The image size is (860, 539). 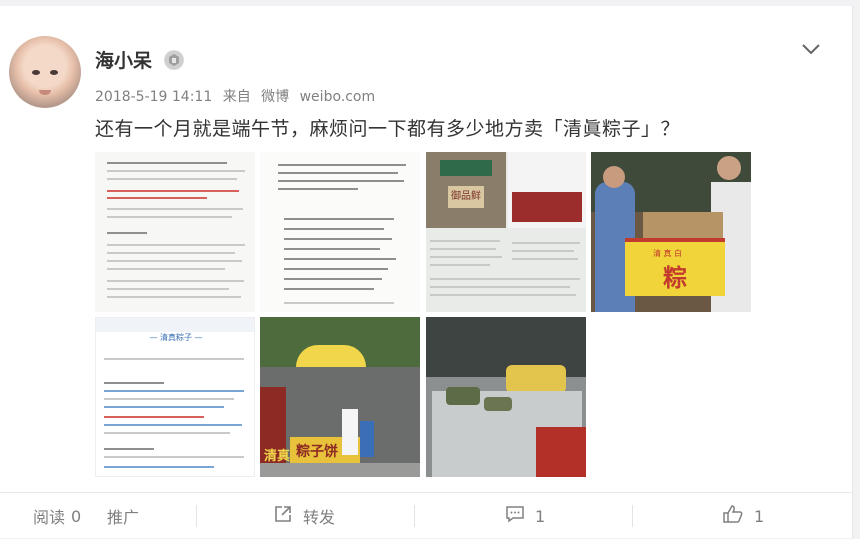 I want to click on image-thumbnail: 清 真 白 粽, so click(x=671, y=232).